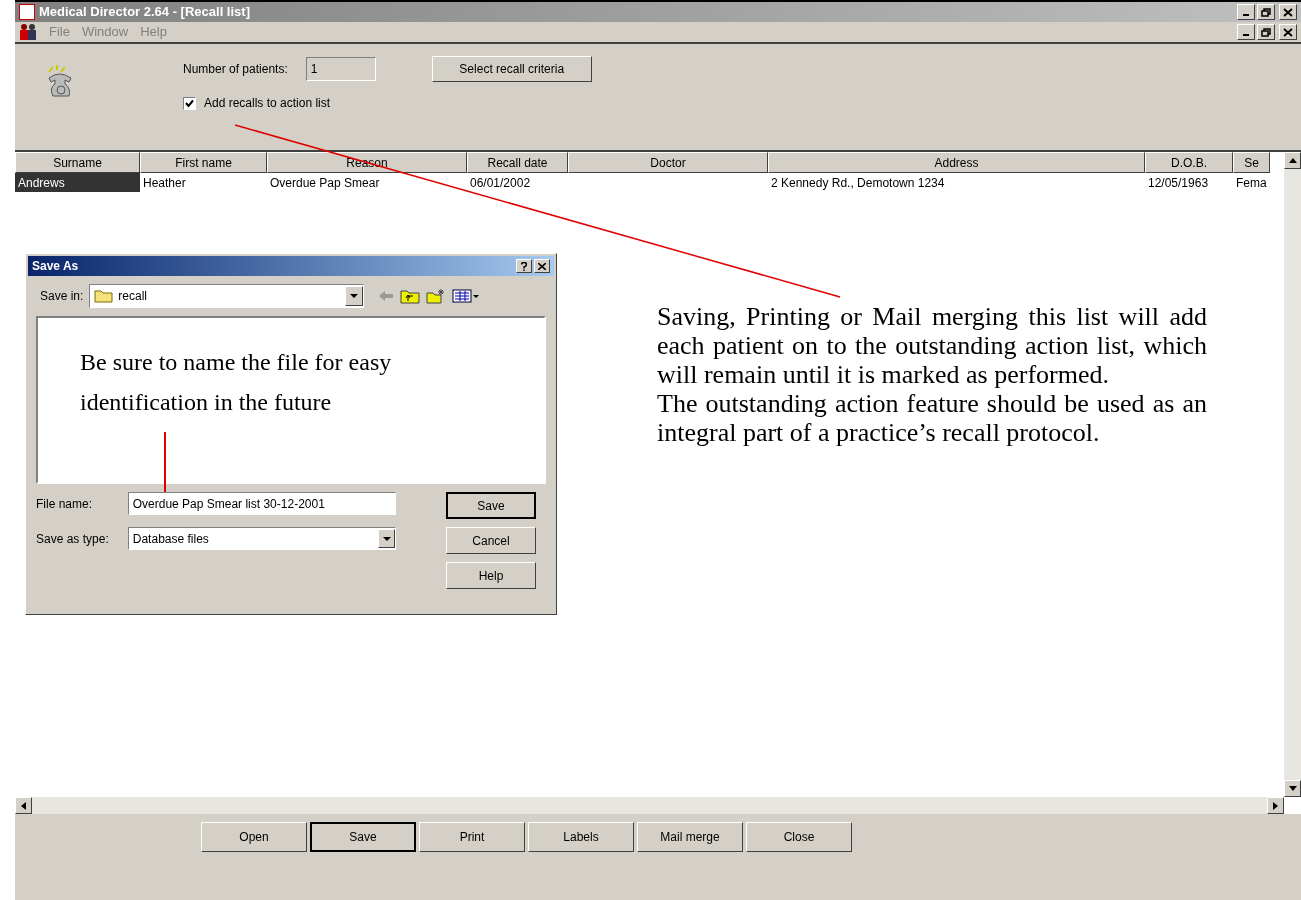 The image size is (1301, 900). I want to click on new-folder-icon, so click(436, 296).